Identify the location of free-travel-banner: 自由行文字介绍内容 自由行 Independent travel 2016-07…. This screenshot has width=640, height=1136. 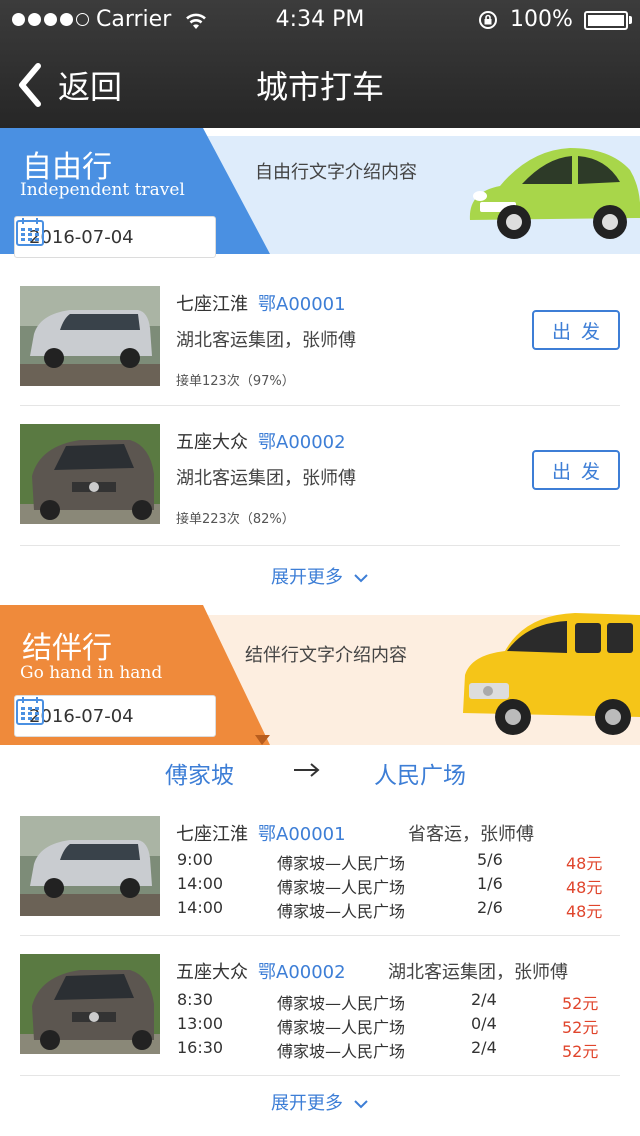
(320, 193).